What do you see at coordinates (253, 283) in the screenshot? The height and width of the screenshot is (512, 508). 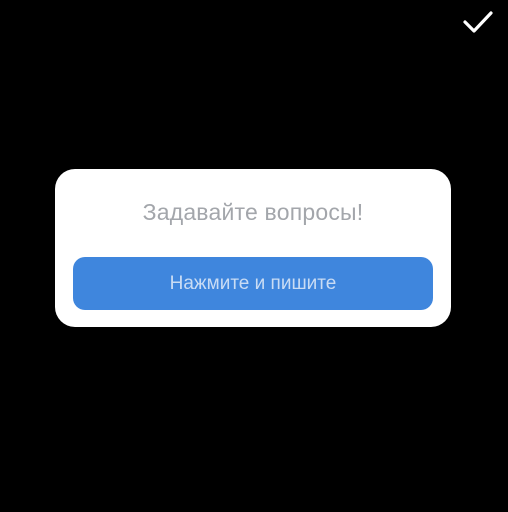 I see `ask-question-button: Нажмите и пишите` at bounding box center [253, 283].